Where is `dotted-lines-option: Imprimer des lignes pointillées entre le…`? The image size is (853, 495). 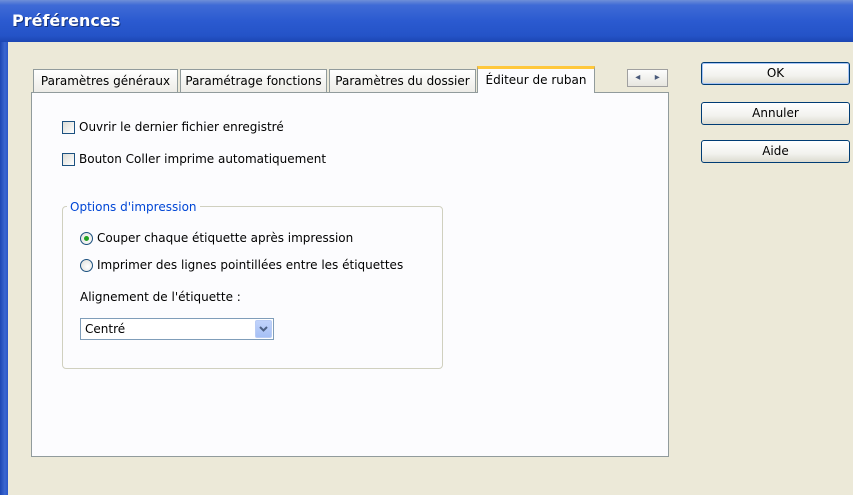
dotted-lines-option: Imprimer des lignes pointillées entre le… is located at coordinates (241, 265).